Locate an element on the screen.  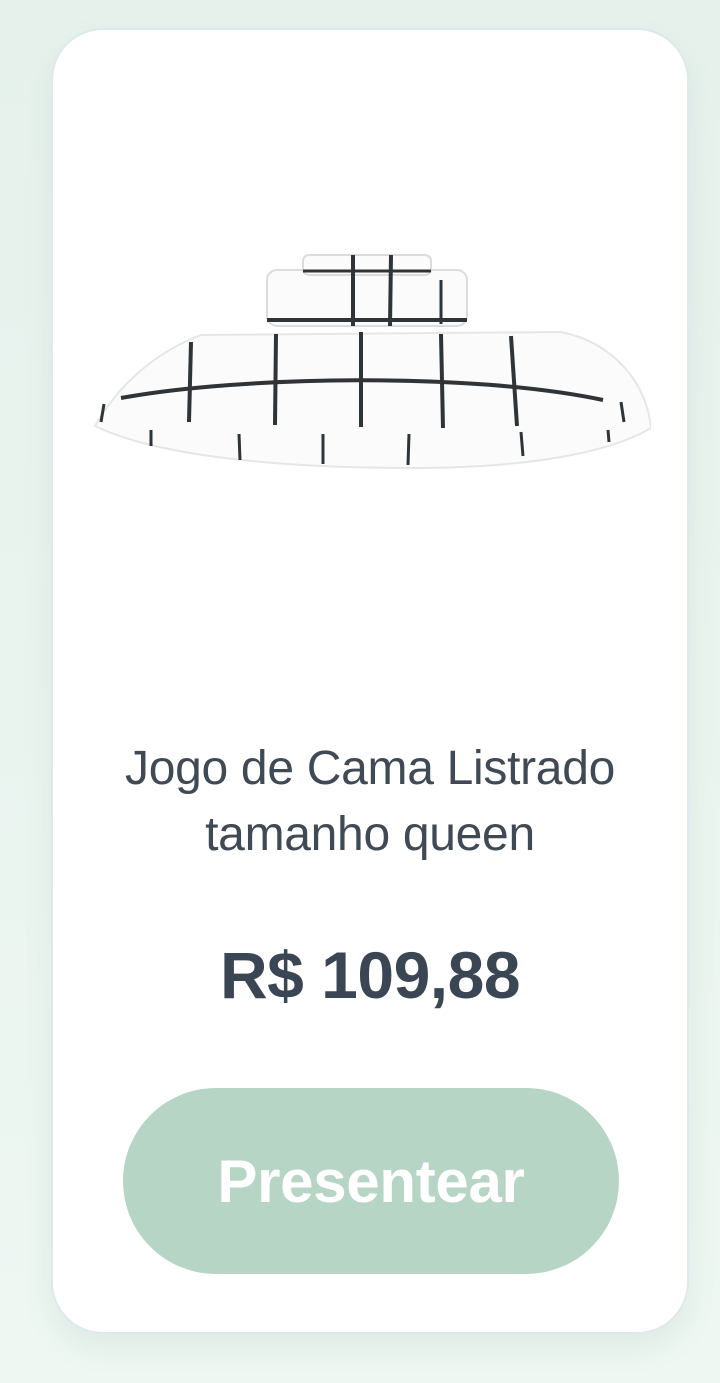
product-title-line-1: Jogo de Cama Listrado is located at coordinates (370, 768).